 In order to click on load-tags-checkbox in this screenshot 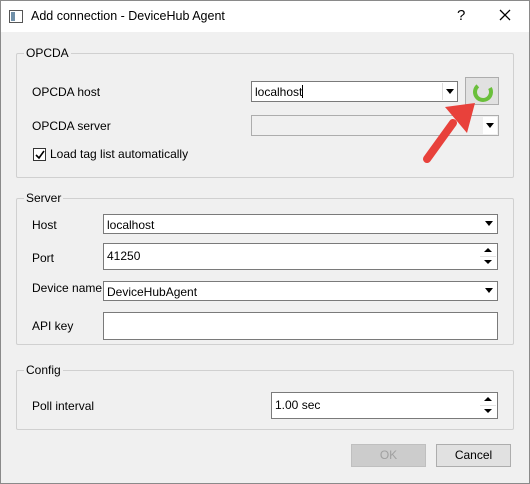, I will do `click(39, 154)`.